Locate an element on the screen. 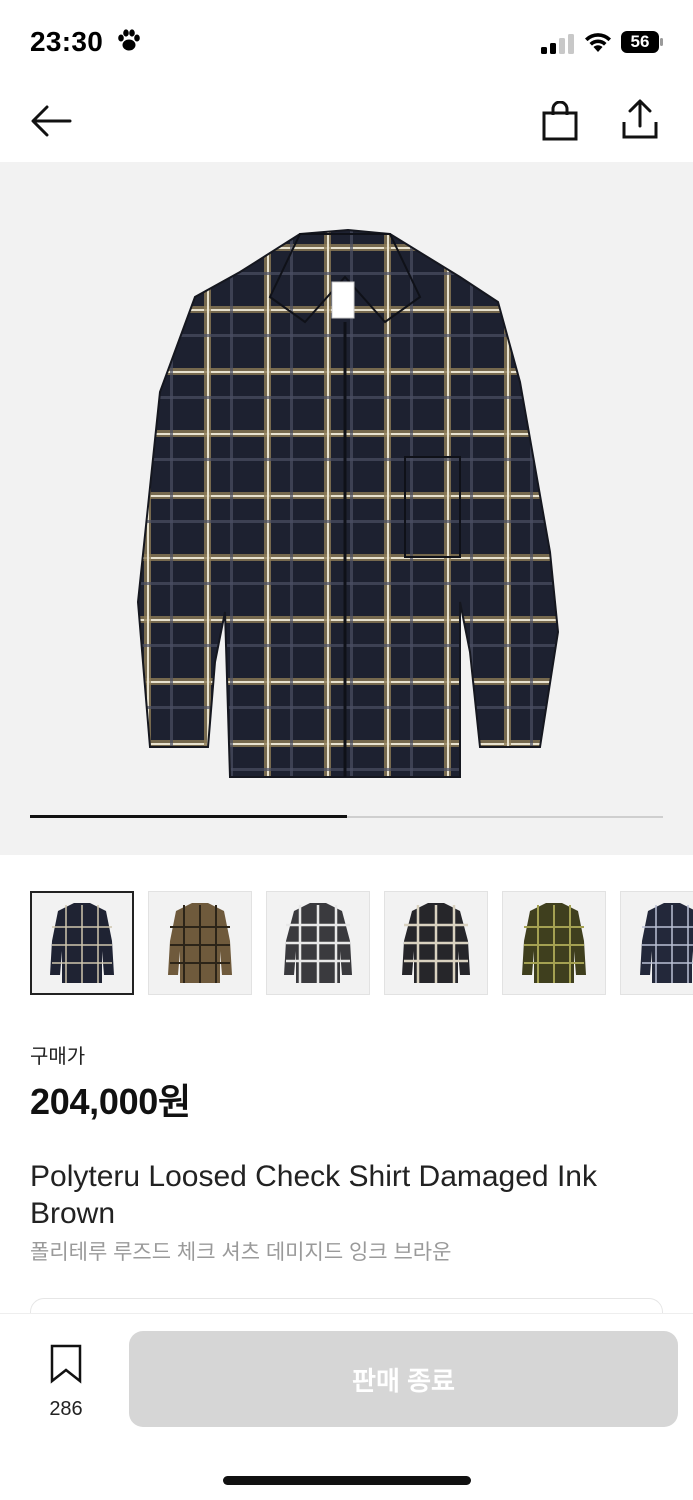  bottom-action-bar: 286 판매 종료 is located at coordinates (346, 1406).